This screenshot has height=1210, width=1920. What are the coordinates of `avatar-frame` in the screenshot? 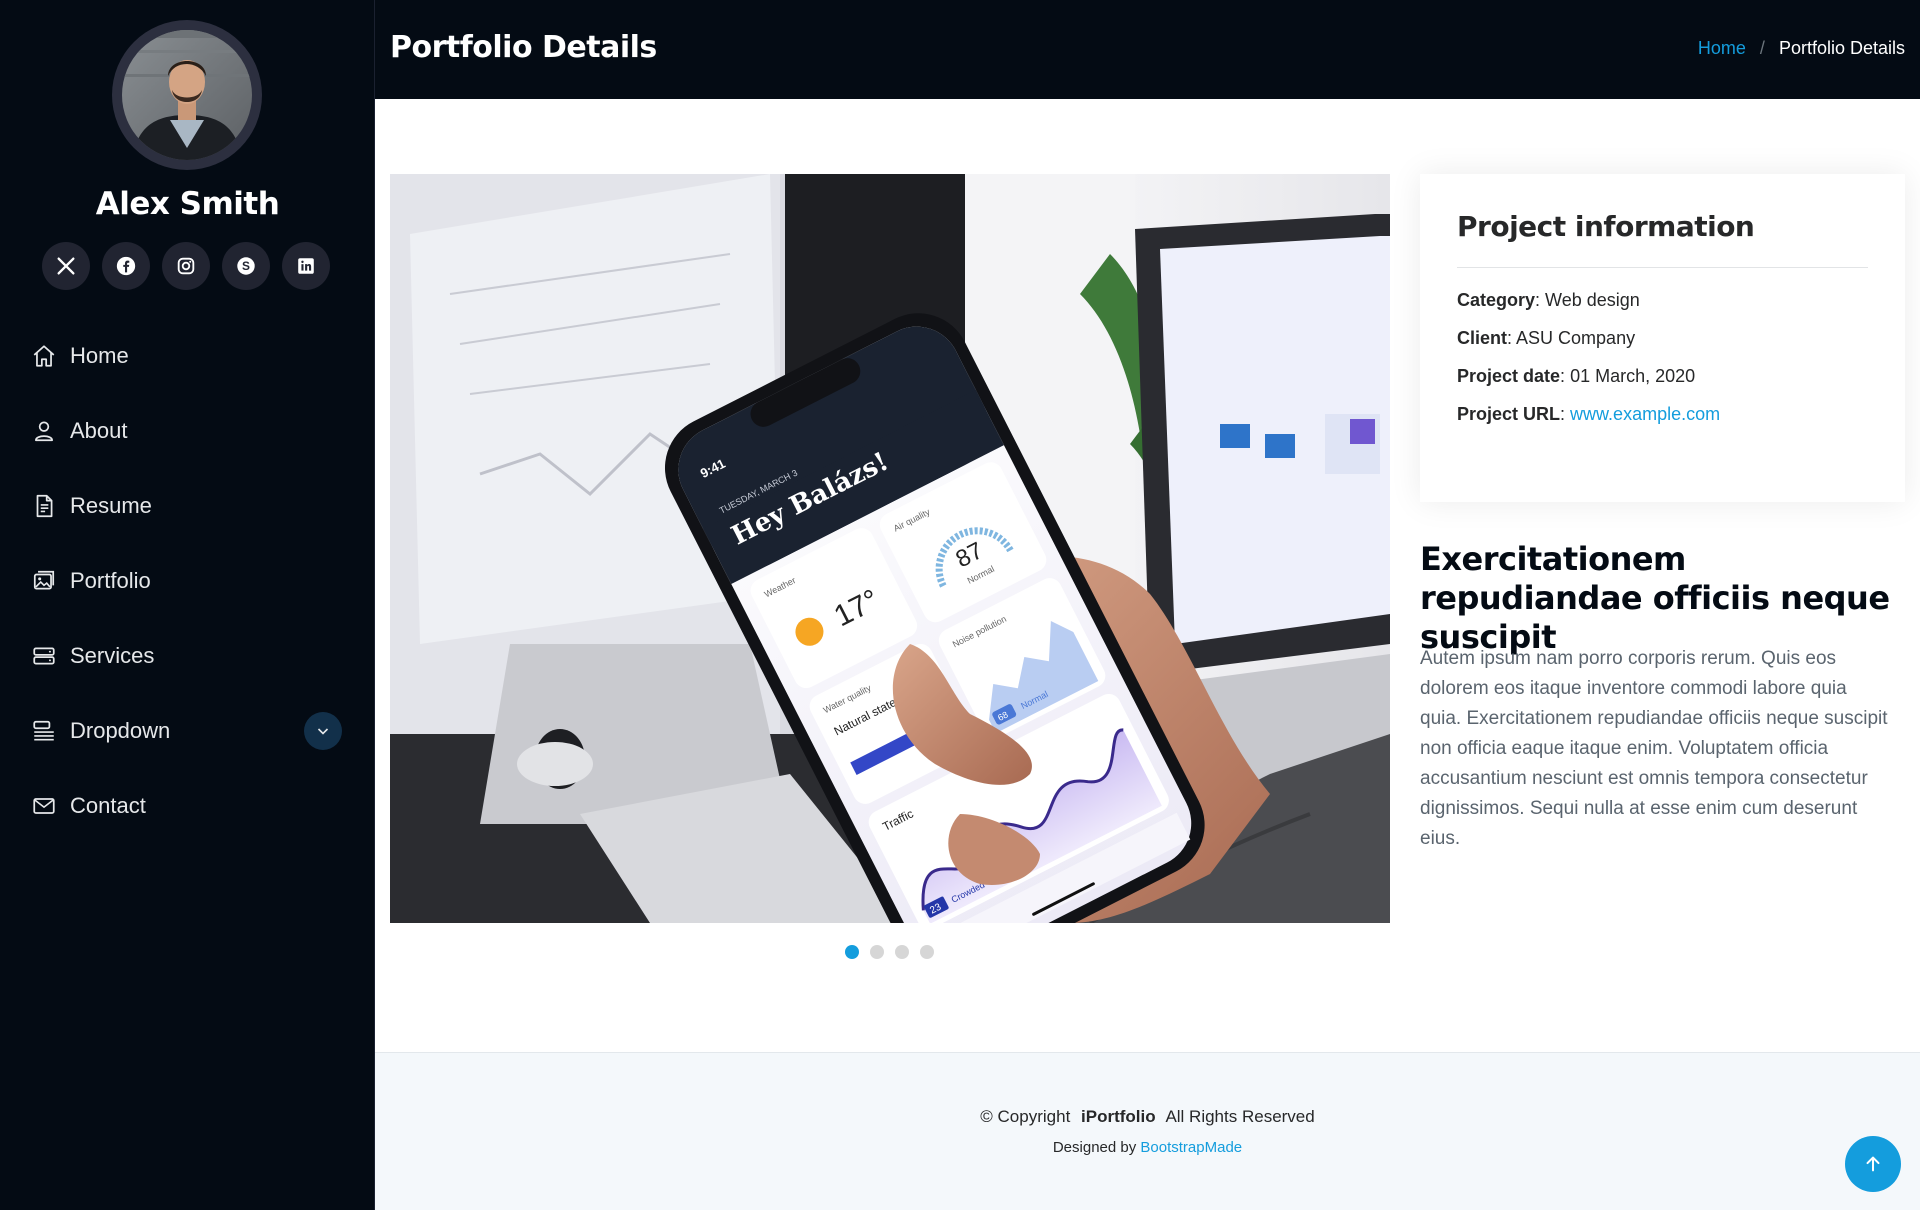 It's located at (187, 95).